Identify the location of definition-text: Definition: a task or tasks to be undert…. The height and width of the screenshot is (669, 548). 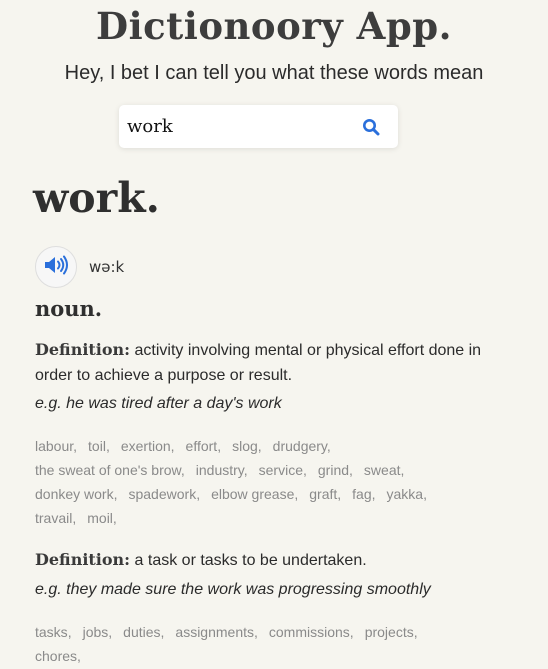
(275, 560).